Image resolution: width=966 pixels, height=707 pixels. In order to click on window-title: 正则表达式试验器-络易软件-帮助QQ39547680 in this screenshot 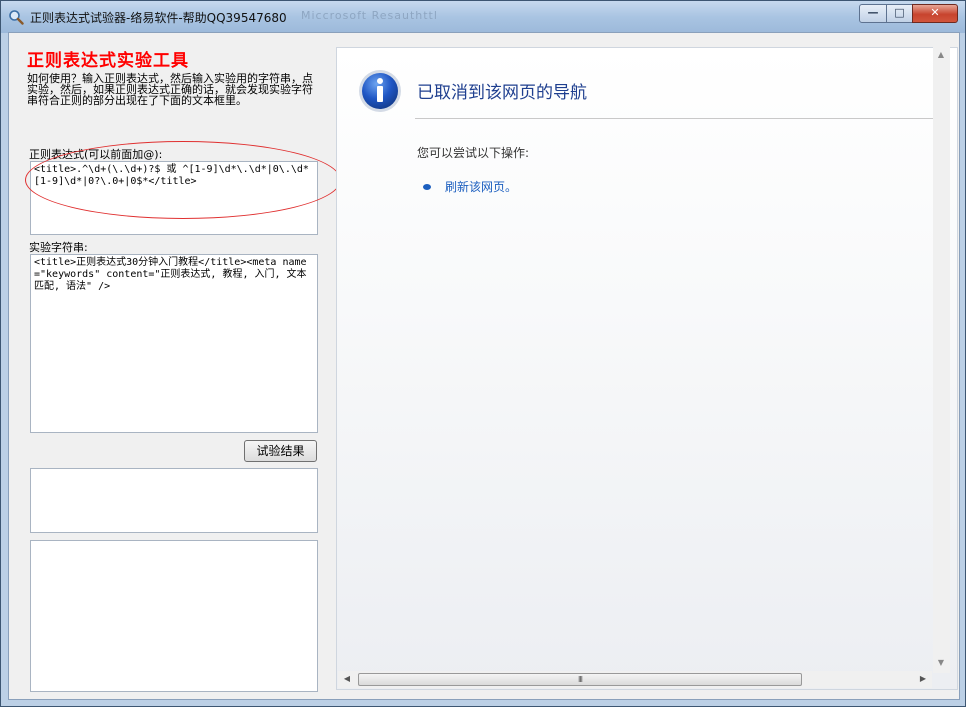, I will do `click(158, 18)`.